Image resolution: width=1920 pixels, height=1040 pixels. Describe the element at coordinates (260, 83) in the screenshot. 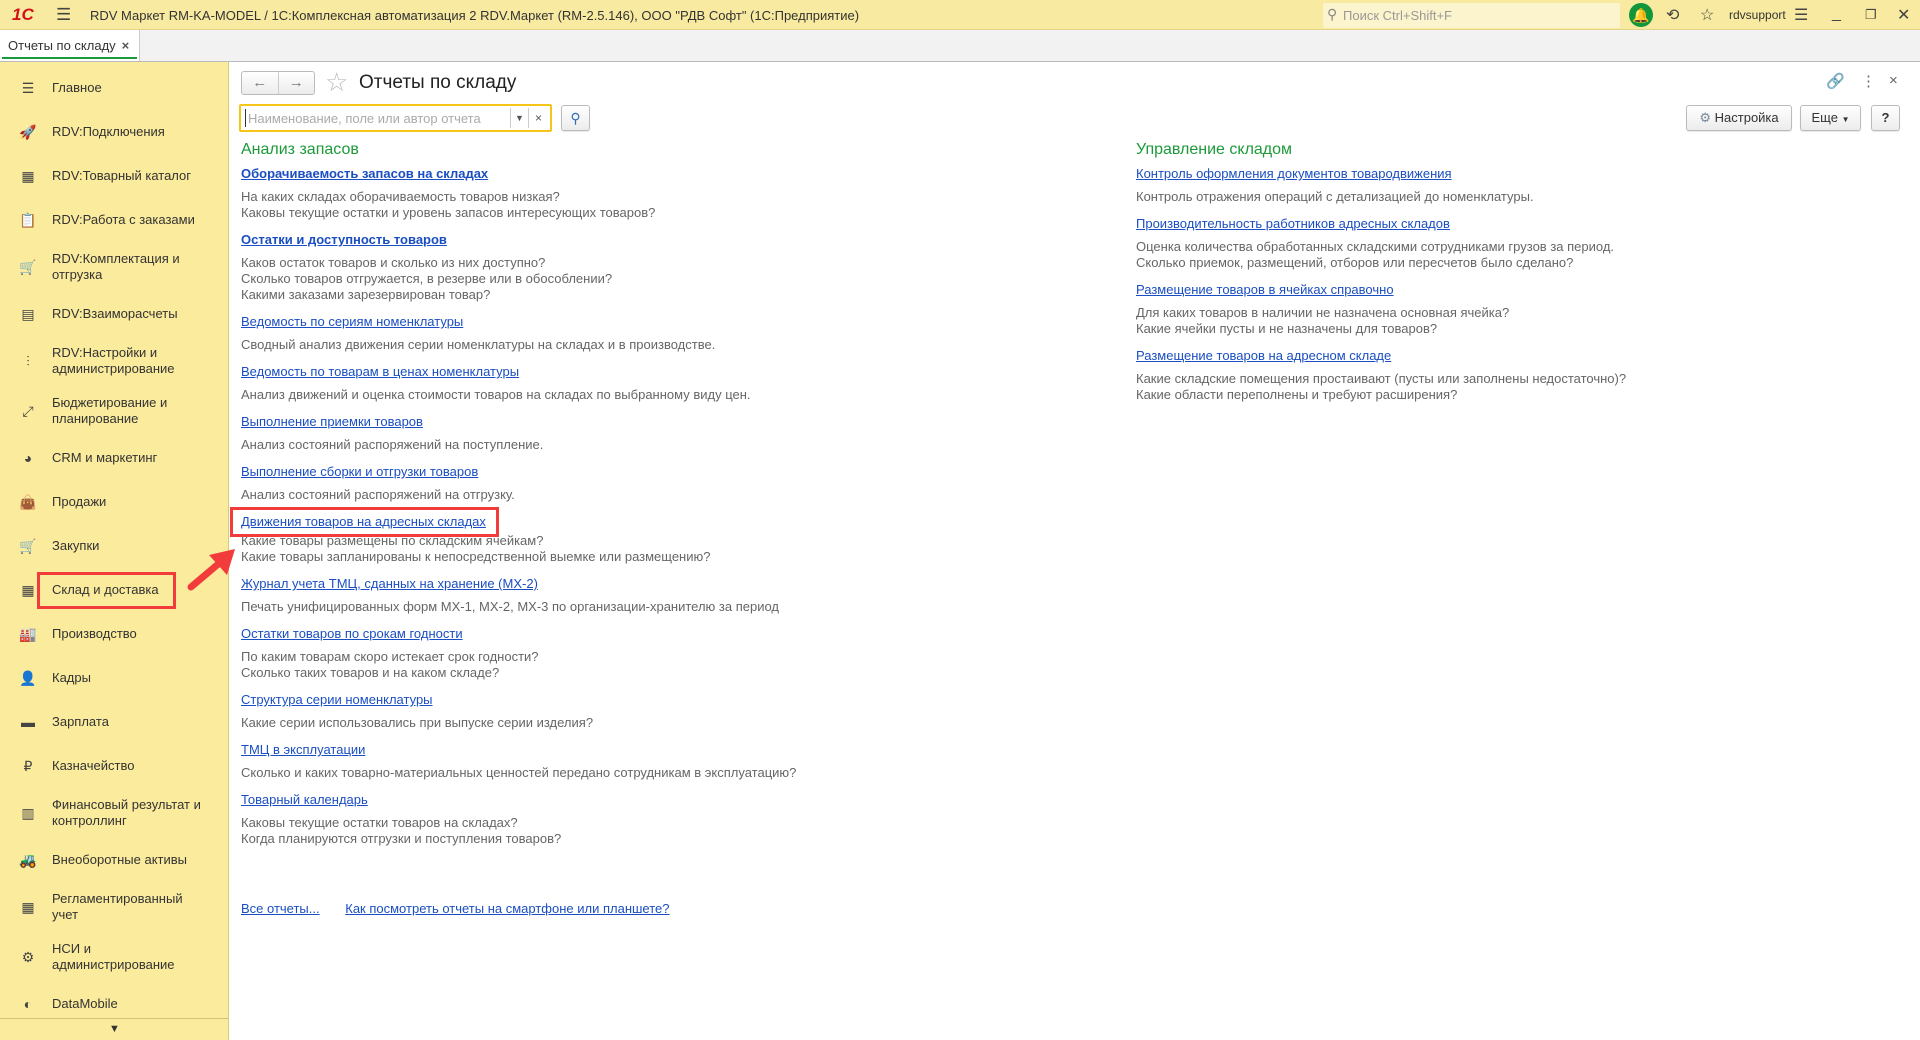

I see `back-arrow-icon: ←` at that location.